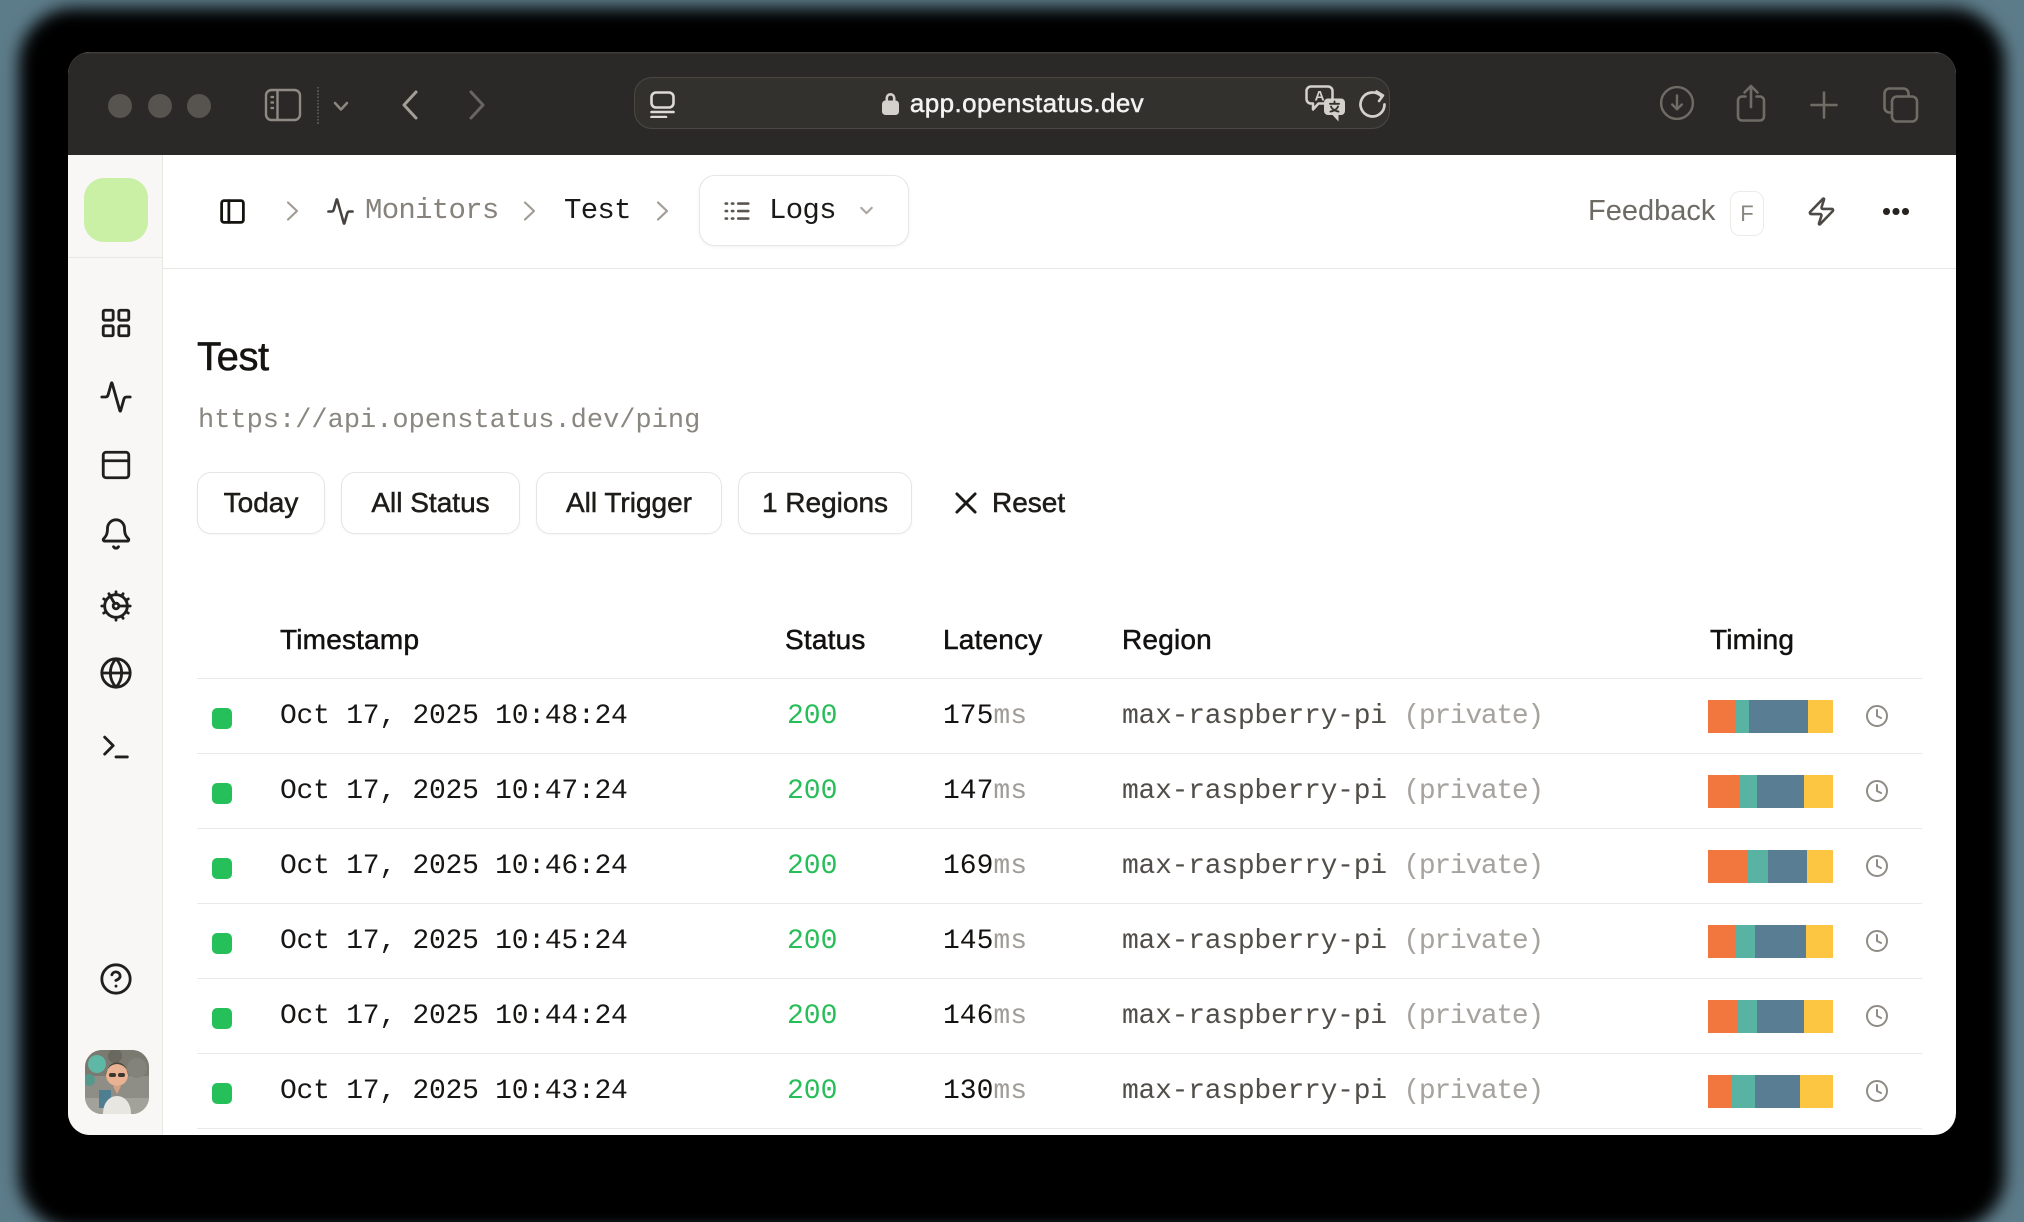 This screenshot has height=1222, width=2024. What do you see at coordinates (1320, 96) in the screenshot?
I see `svg-text: A` at bounding box center [1320, 96].